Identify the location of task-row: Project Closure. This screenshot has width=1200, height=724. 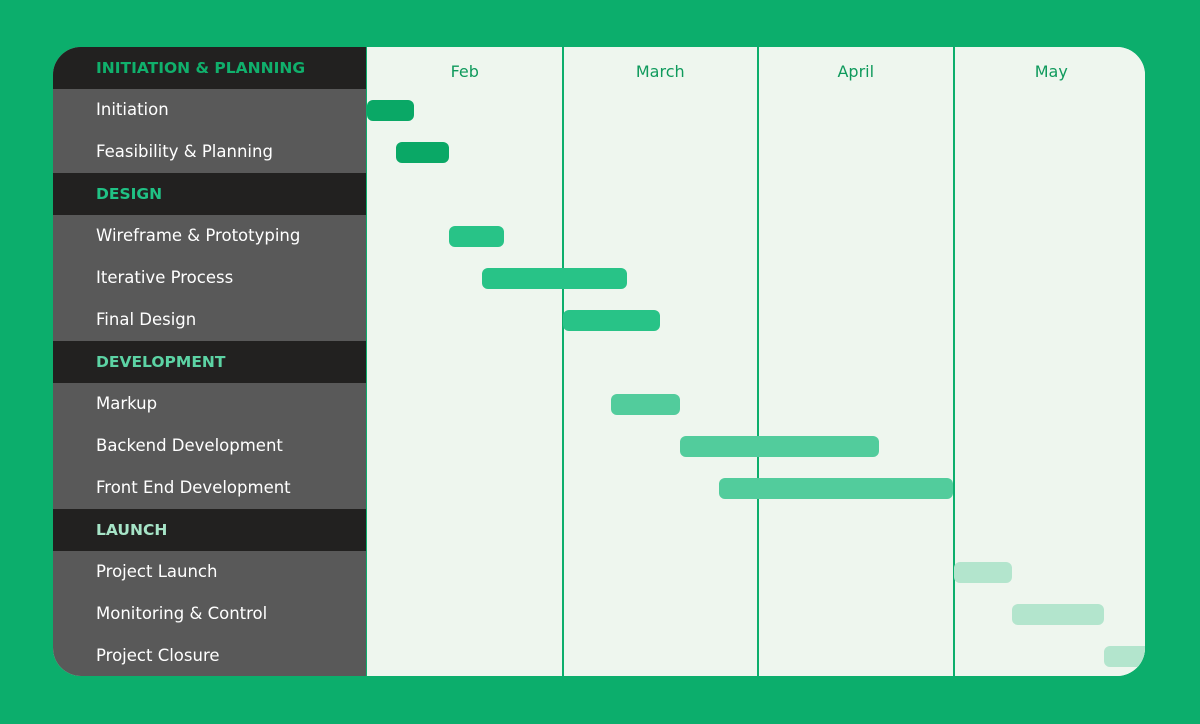
(209, 655).